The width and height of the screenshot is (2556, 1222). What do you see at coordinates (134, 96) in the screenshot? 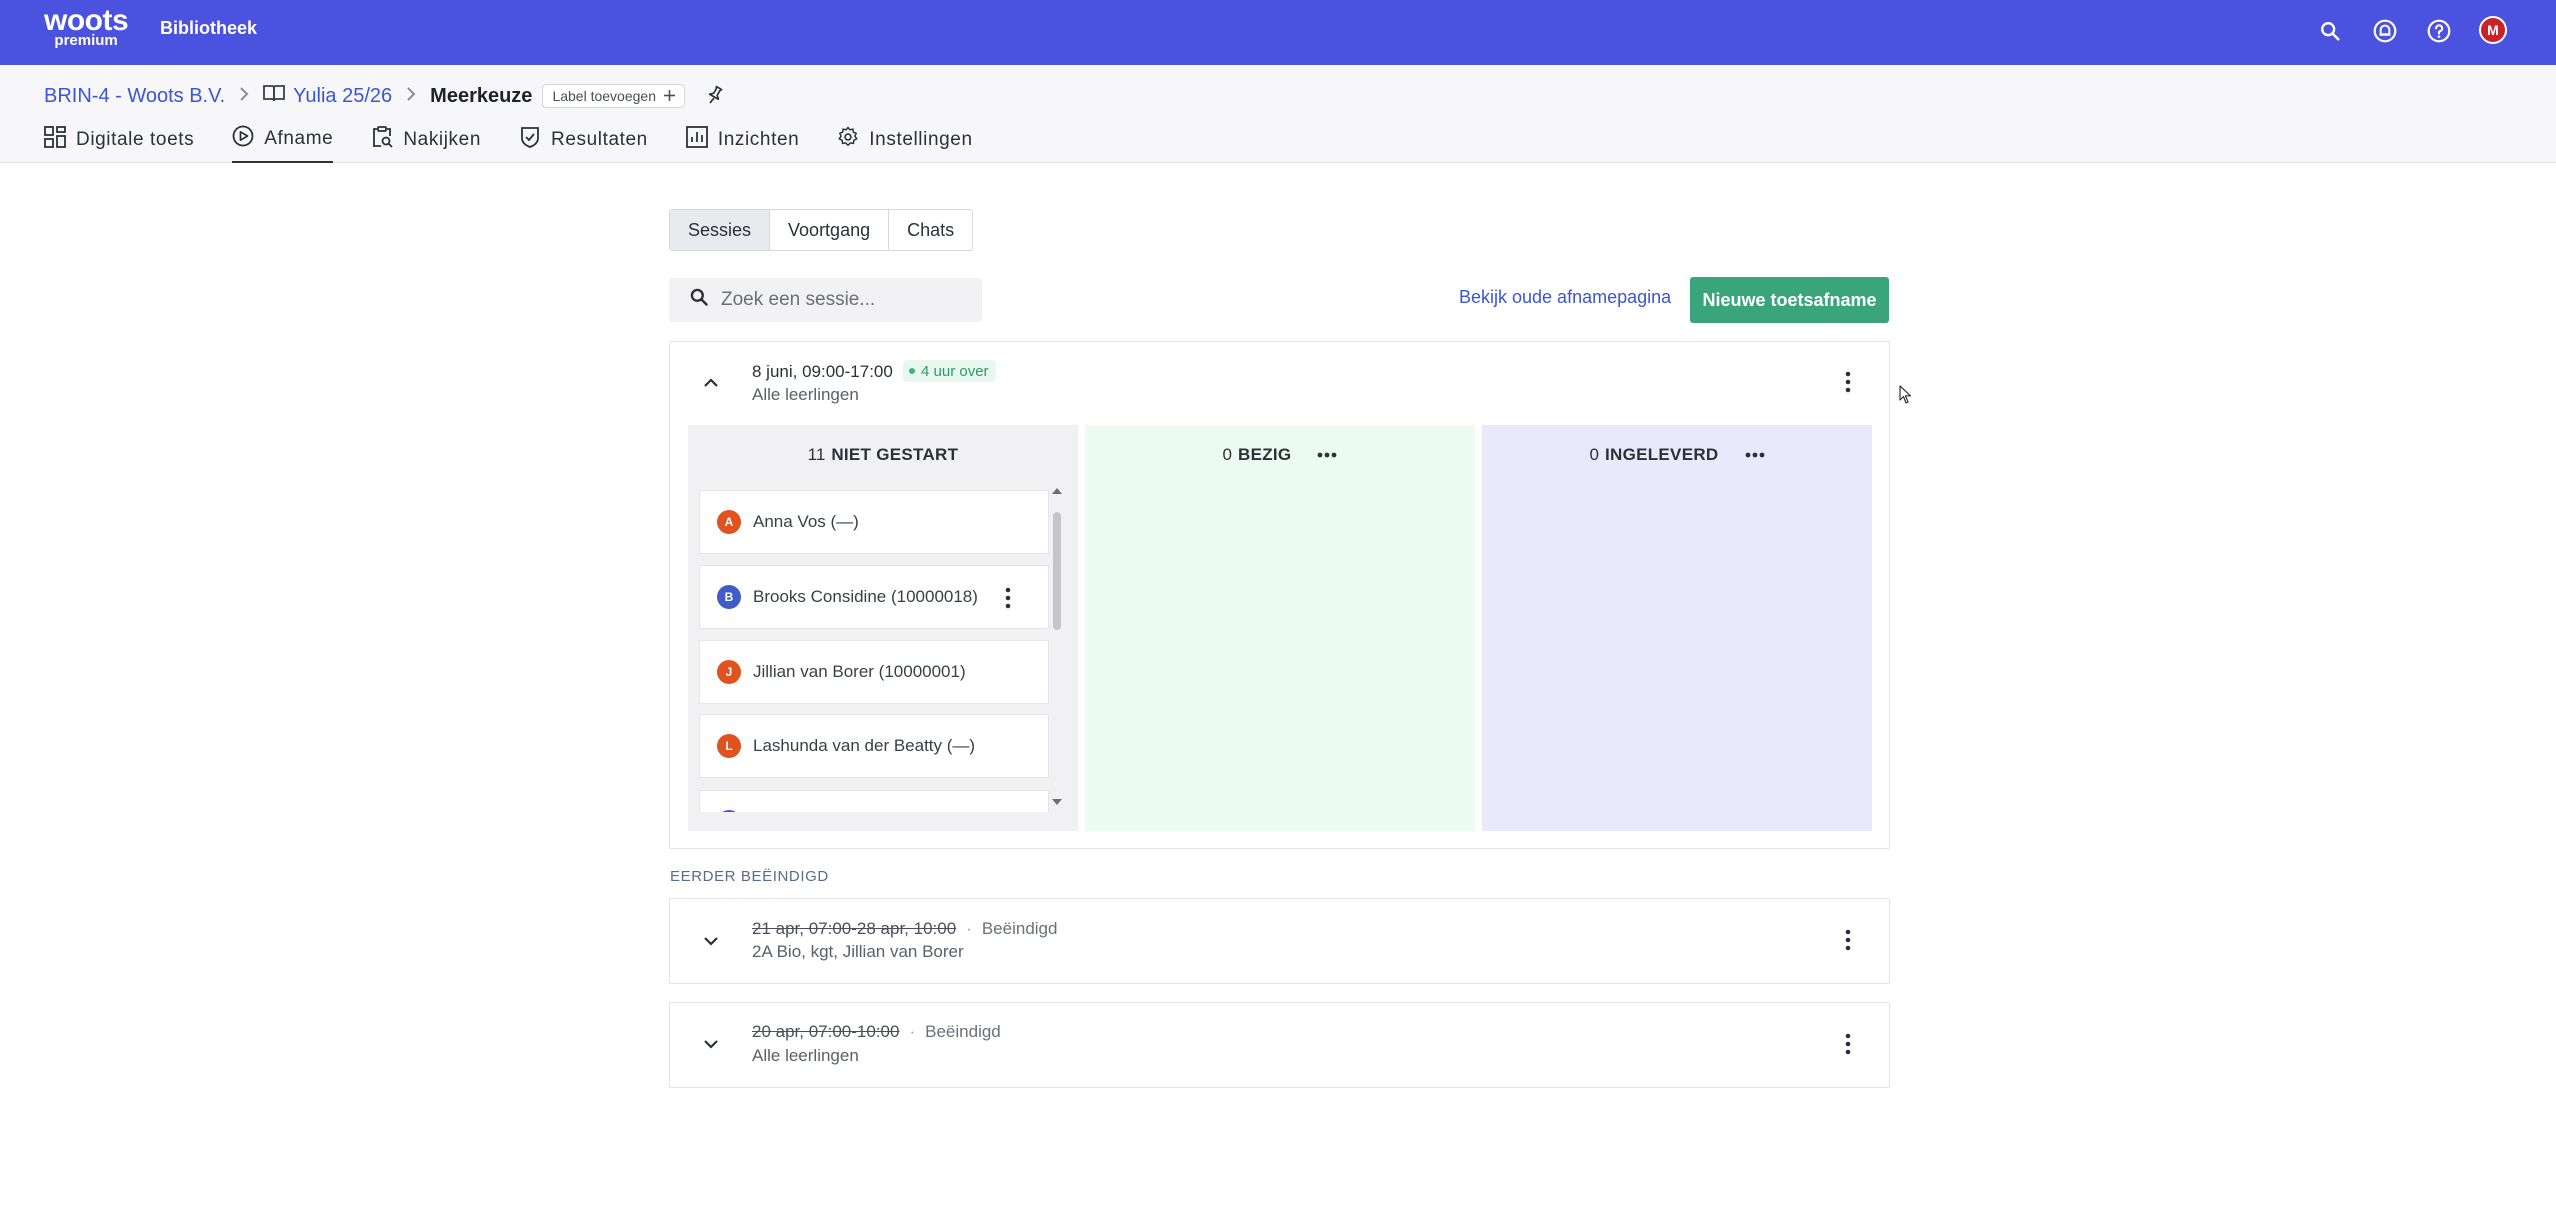
I see `breadcrumb-org: BRIN-4 - Woots B.V.` at bounding box center [134, 96].